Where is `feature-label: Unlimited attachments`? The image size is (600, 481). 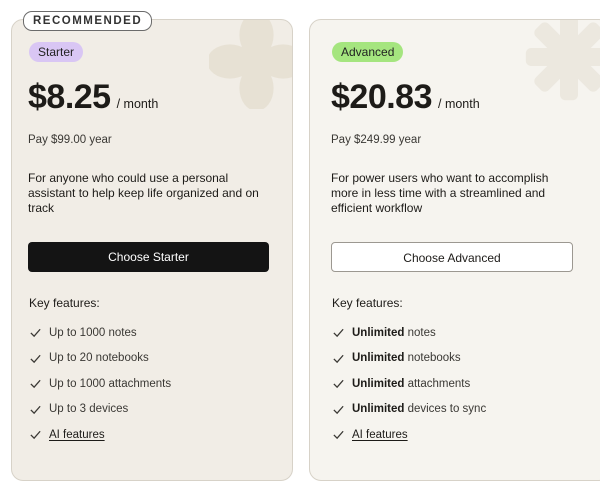
feature-label: Unlimited attachments is located at coordinates (411, 384).